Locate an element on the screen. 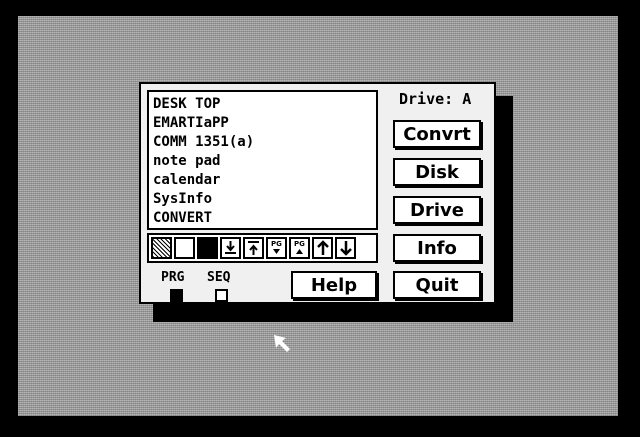  seq-type-checkbox is located at coordinates (221, 295).